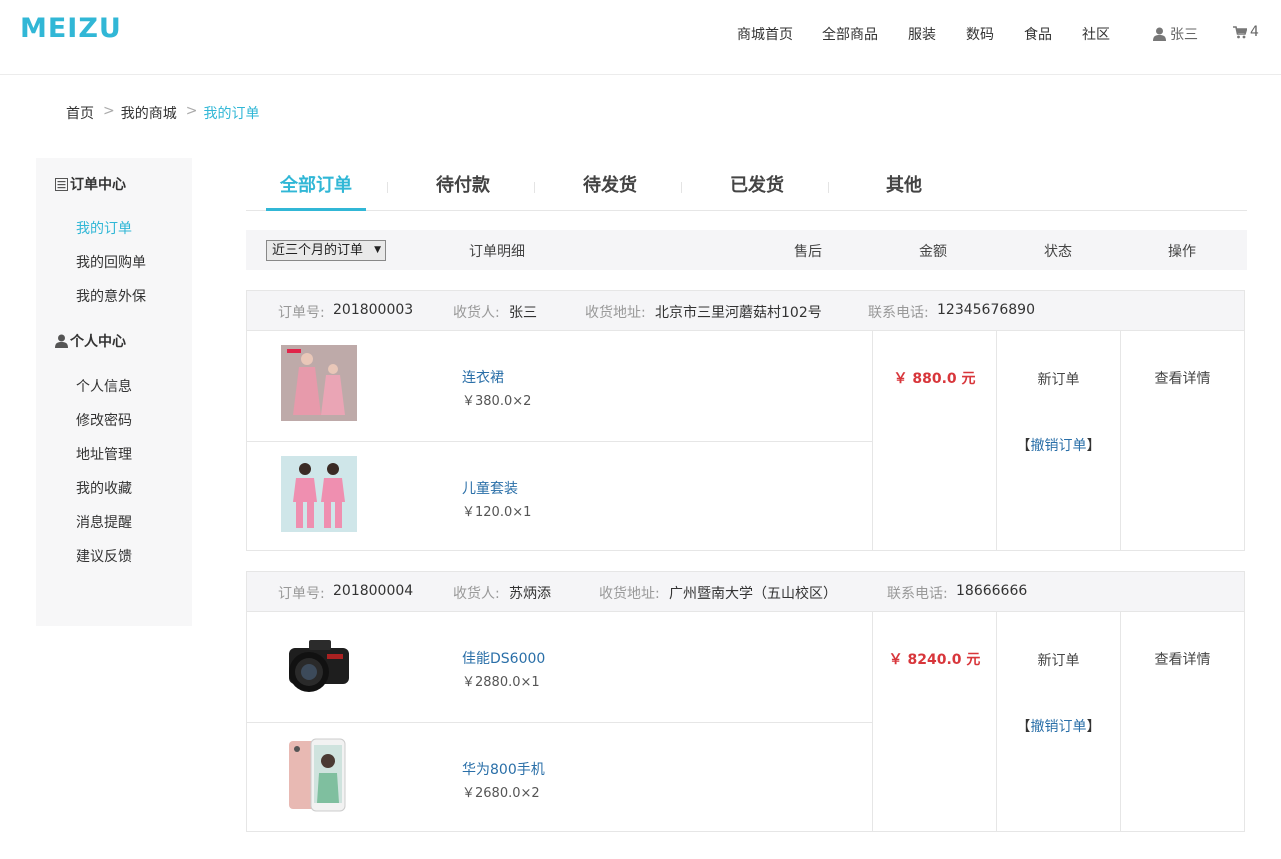 The image size is (1281, 859). I want to click on nav-home: 商城首页, so click(765, 34).